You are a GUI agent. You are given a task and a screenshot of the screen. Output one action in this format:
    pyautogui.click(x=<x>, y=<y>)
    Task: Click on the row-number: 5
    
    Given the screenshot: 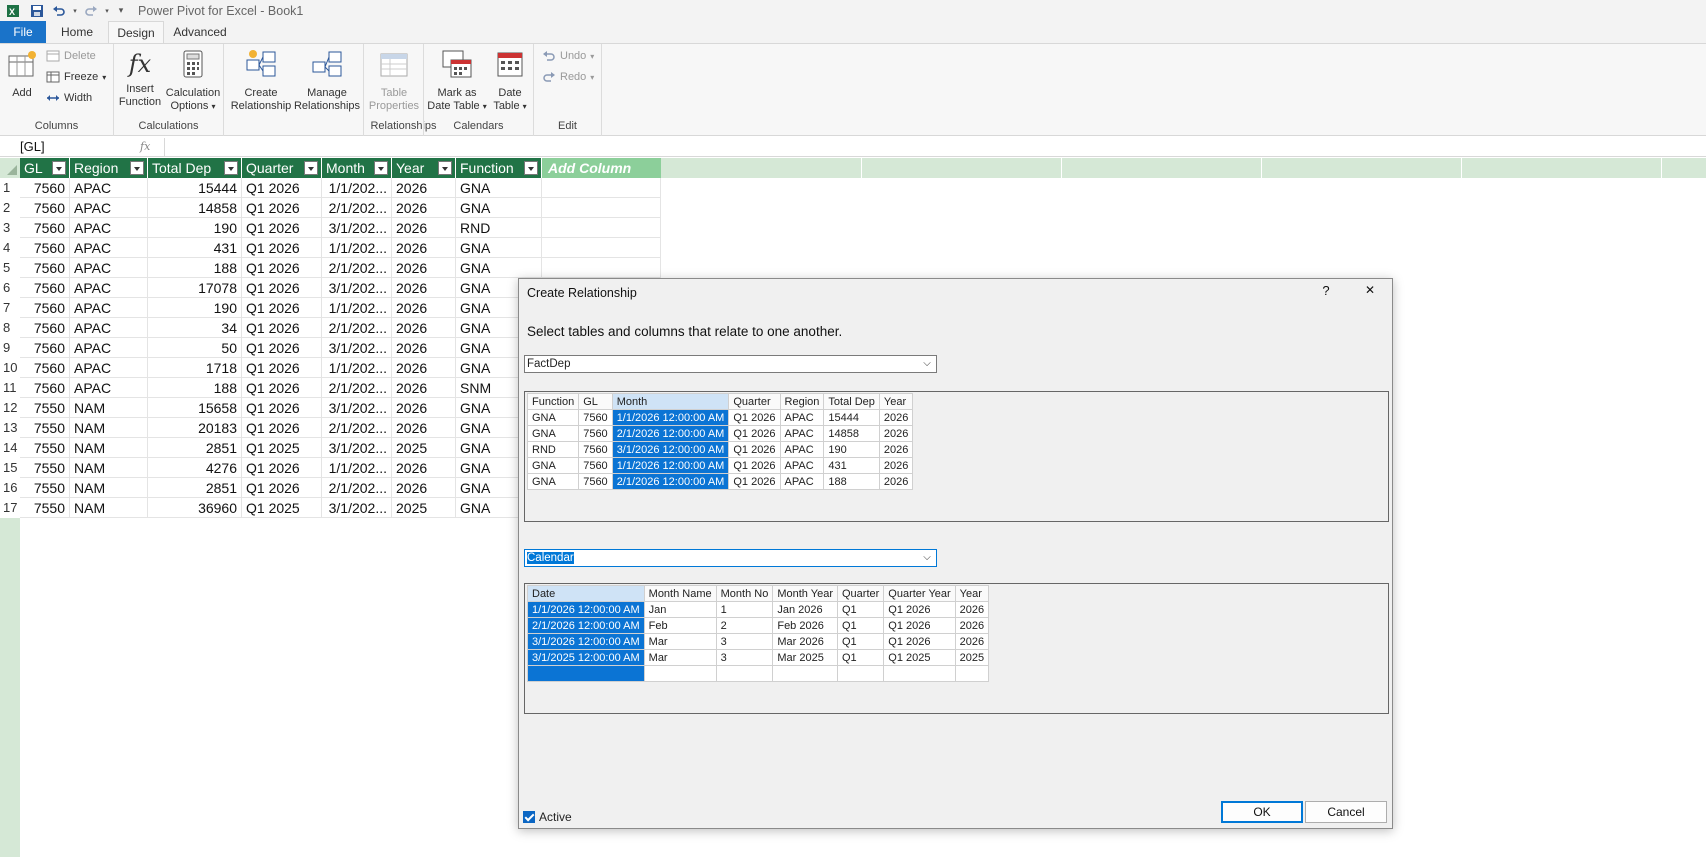 What is the action you would take?
    pyautogui.click(x=10, y=268)
    